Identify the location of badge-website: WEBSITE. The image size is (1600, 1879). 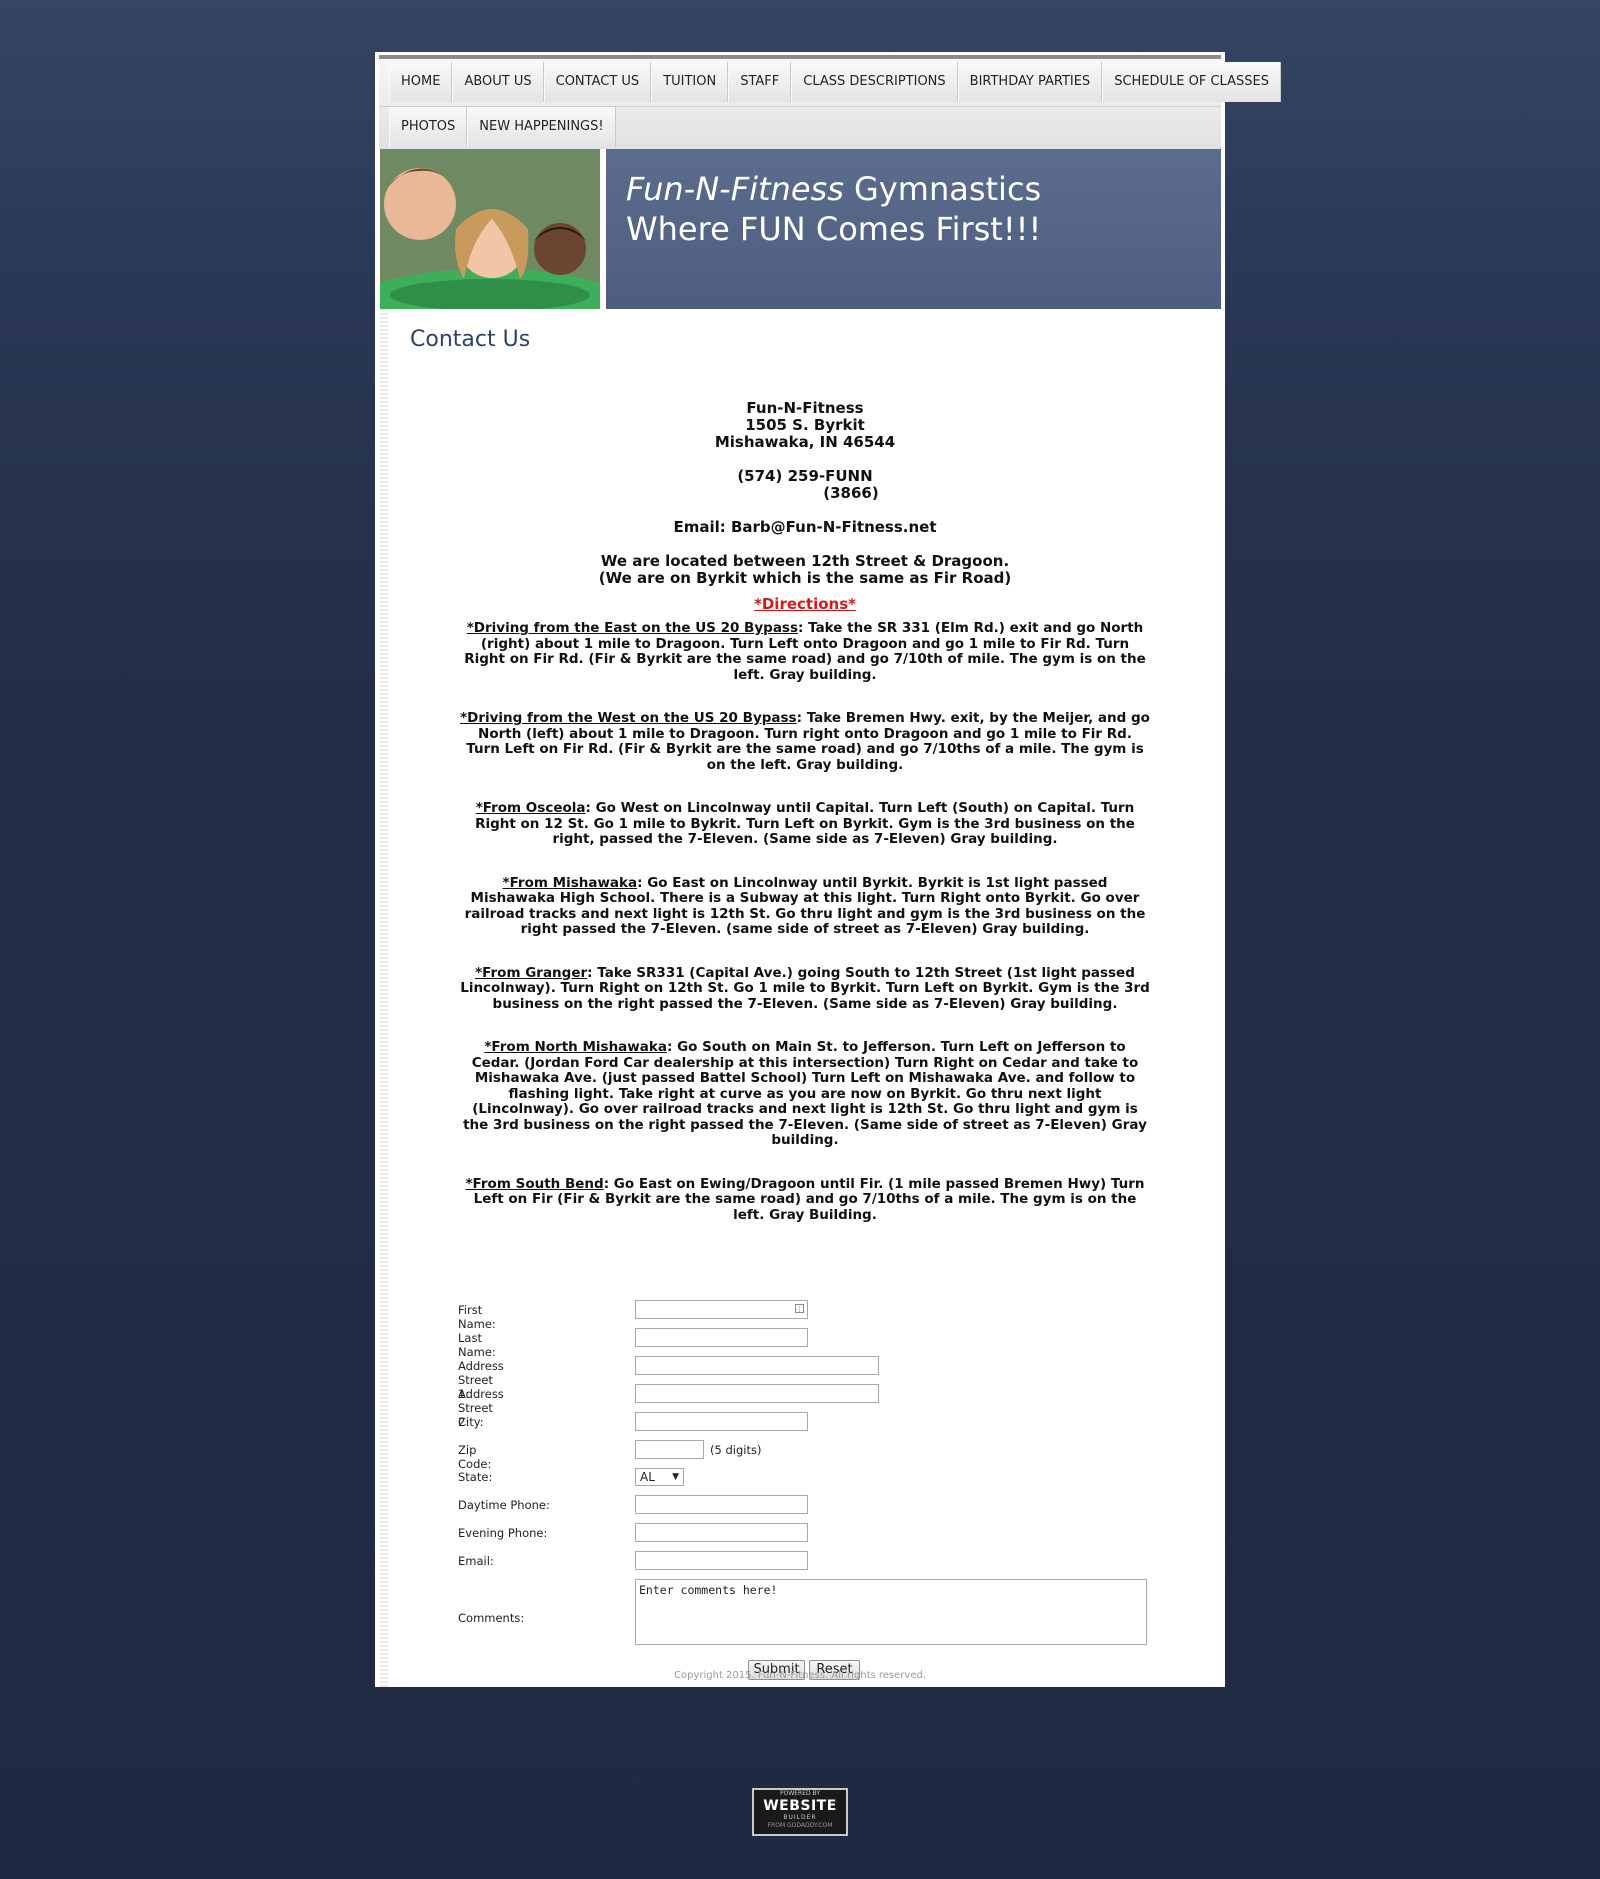
(800, 1806).